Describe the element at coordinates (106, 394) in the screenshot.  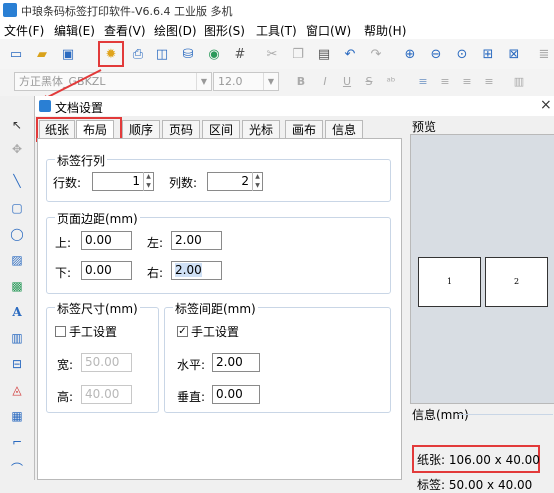
I see `height-input: 40.00` at that location.